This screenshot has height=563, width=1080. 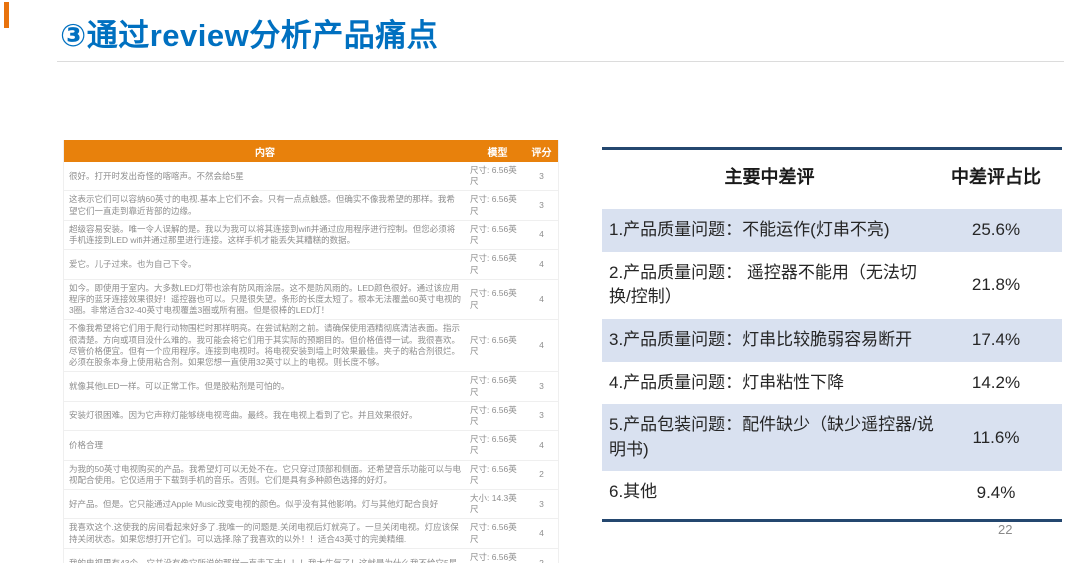 I want to click on summary-row: 5.产品包装问题：配件缺少（缺少遥控器/说明书) 11.6%, so click(x=832, y=438).